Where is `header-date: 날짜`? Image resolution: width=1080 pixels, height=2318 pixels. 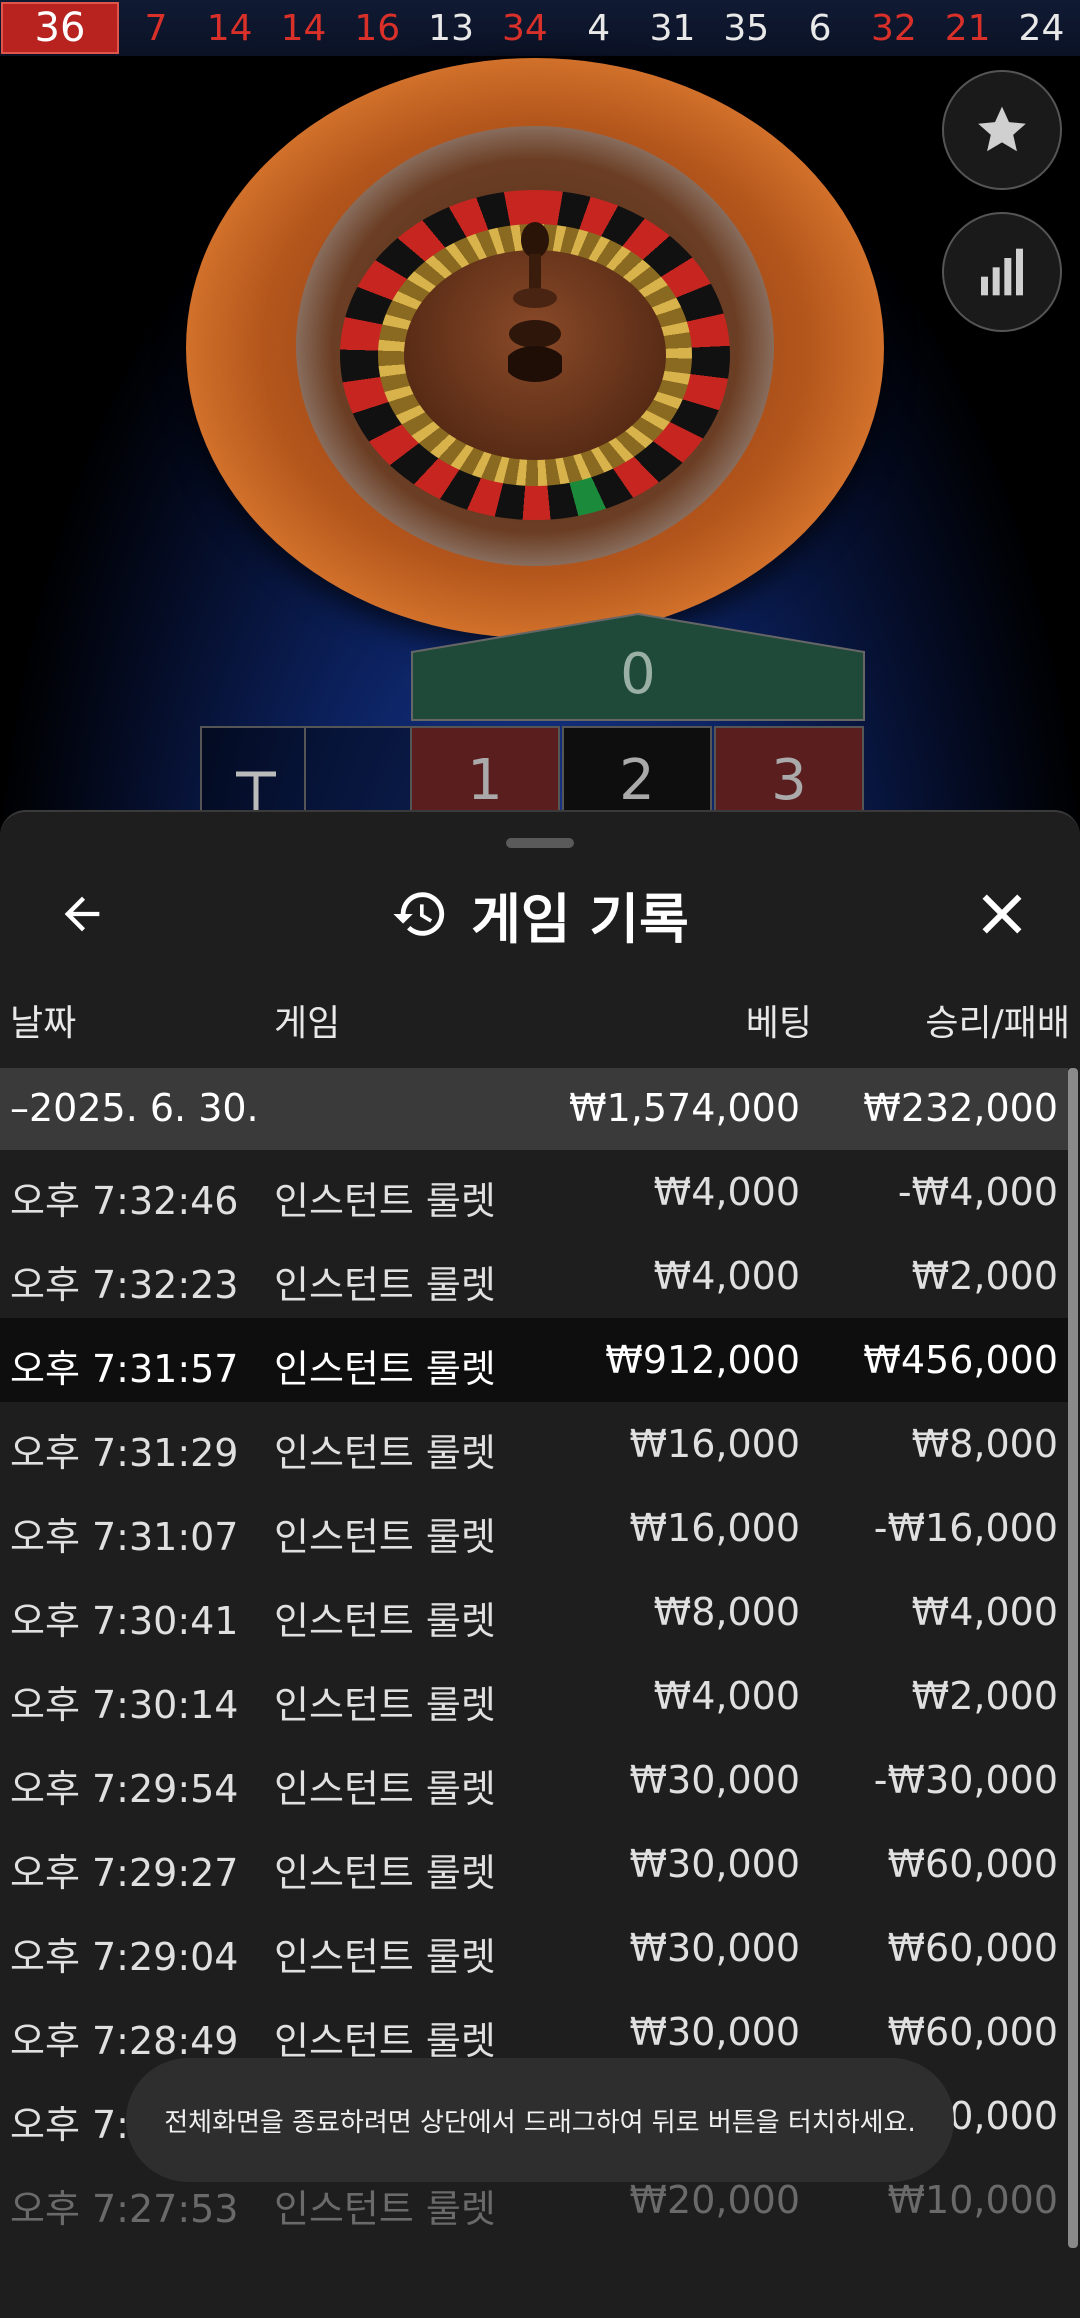
header-date: 날짜 is located at coordinates (43, 1020).